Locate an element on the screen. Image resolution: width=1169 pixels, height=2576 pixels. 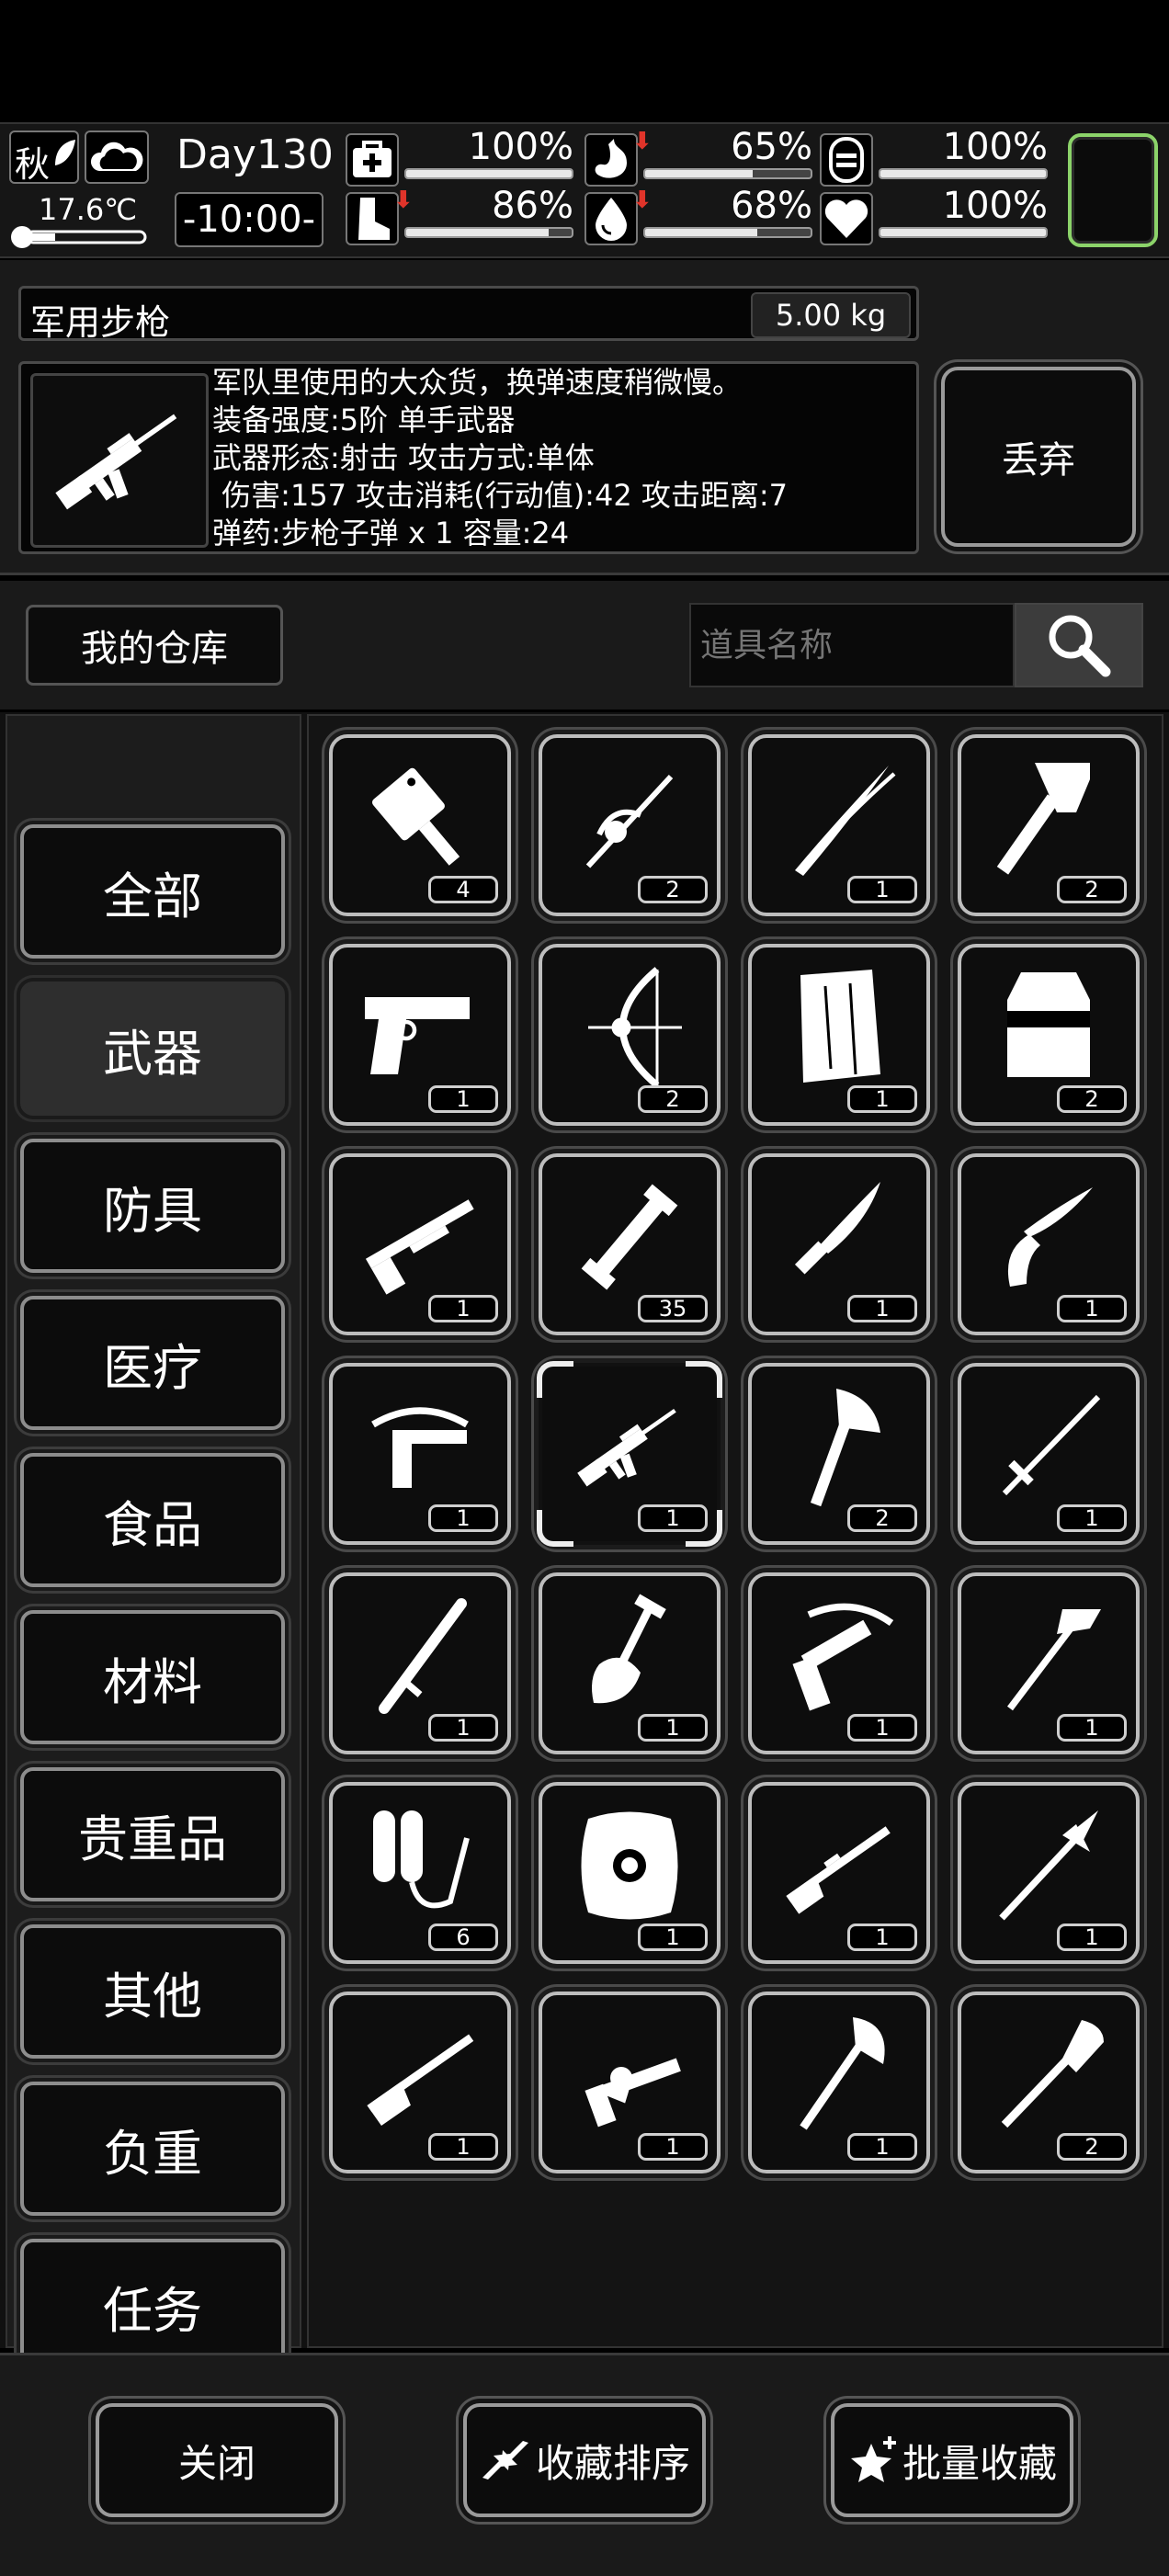
close-button: 关闭 is located at coordinates (217, 2460).